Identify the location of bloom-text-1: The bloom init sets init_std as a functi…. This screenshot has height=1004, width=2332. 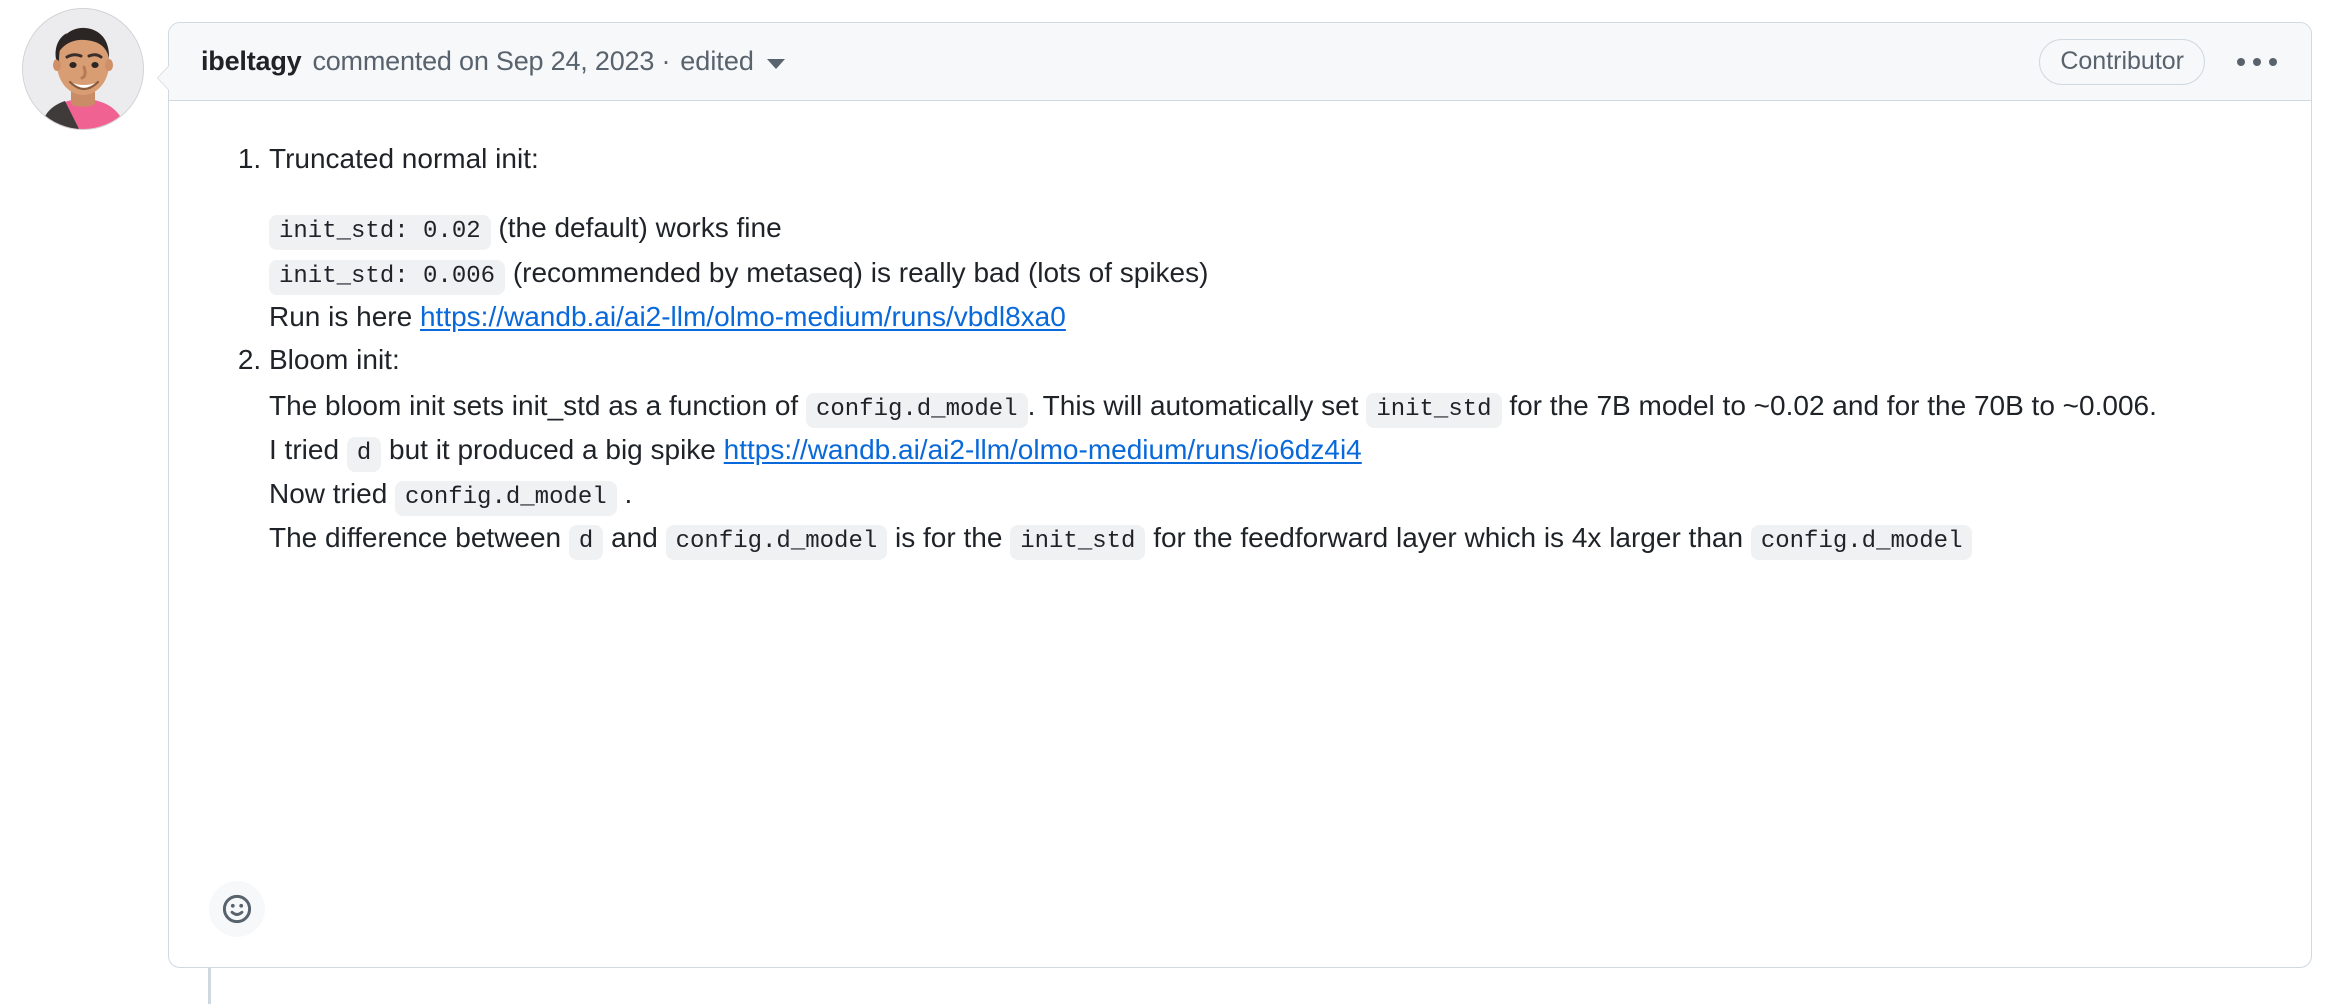
(534, 405).